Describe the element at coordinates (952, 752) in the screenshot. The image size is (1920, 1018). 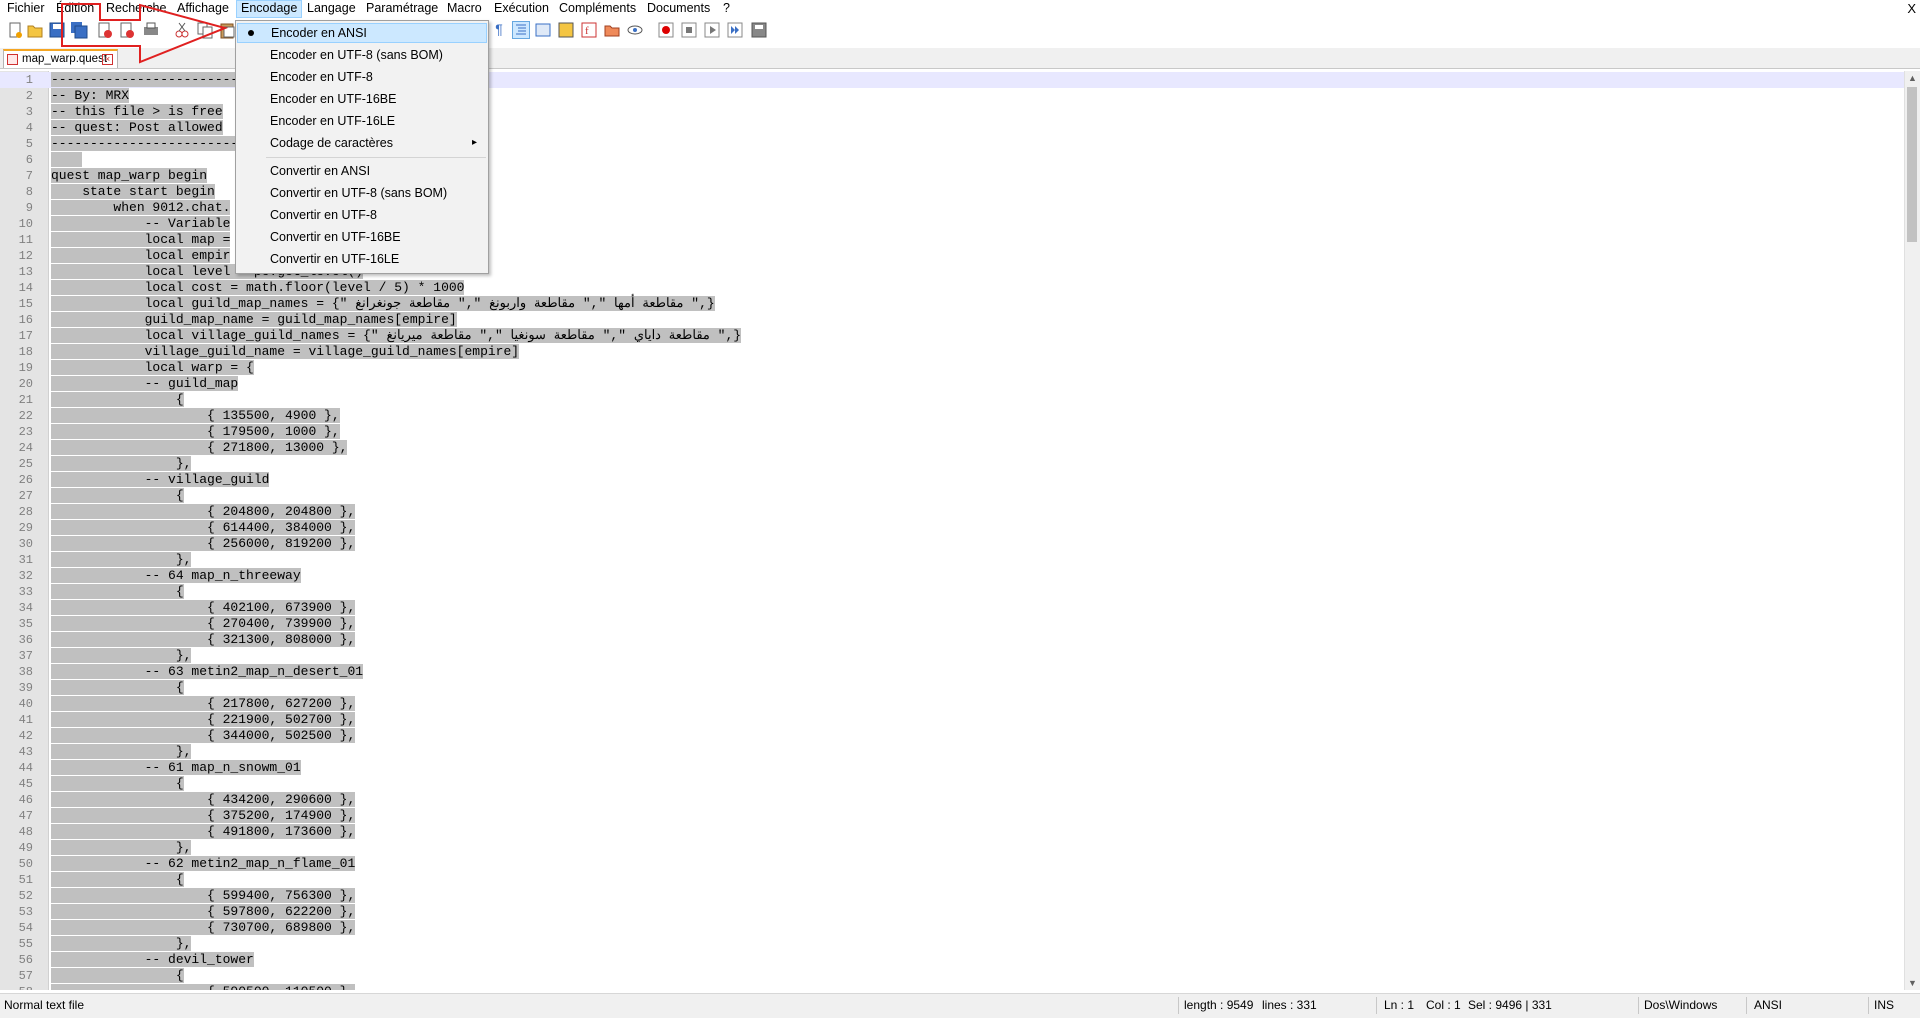
I see `code-line: 43 },` at that location.